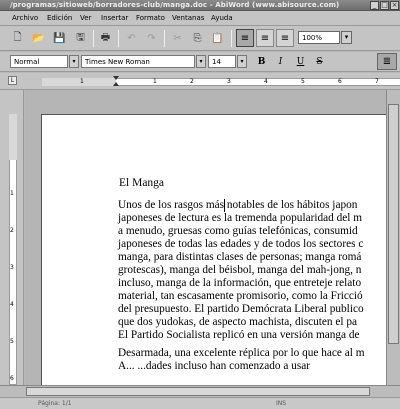 The width and height of the screenshot is (400, 409). Describe the element at coordinates (265, 38) in the screenshot. I see `align-center-icon: ≡` at that location.